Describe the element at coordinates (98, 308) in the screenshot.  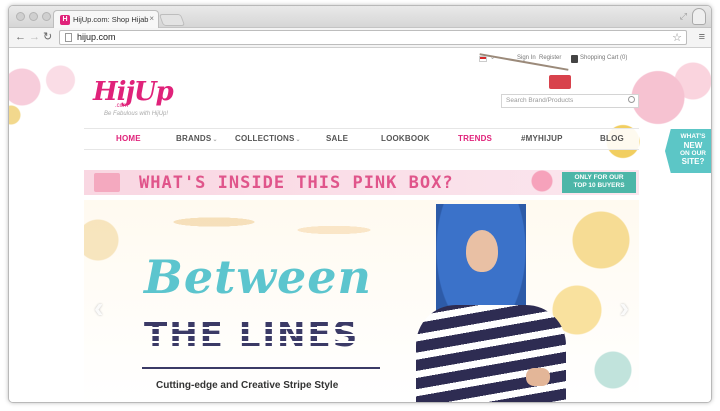
I see `prev-slide-arrow-icon: ‹` at that location.